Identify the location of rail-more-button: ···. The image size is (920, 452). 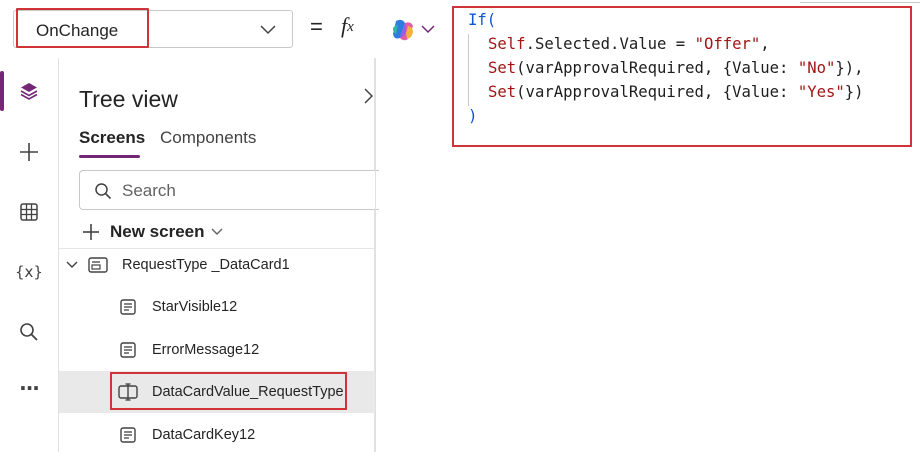
(29, 388).